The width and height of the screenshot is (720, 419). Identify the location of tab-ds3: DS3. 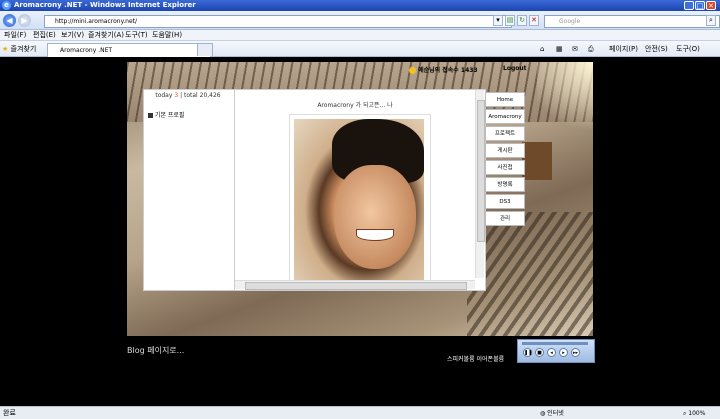
(505, 201).